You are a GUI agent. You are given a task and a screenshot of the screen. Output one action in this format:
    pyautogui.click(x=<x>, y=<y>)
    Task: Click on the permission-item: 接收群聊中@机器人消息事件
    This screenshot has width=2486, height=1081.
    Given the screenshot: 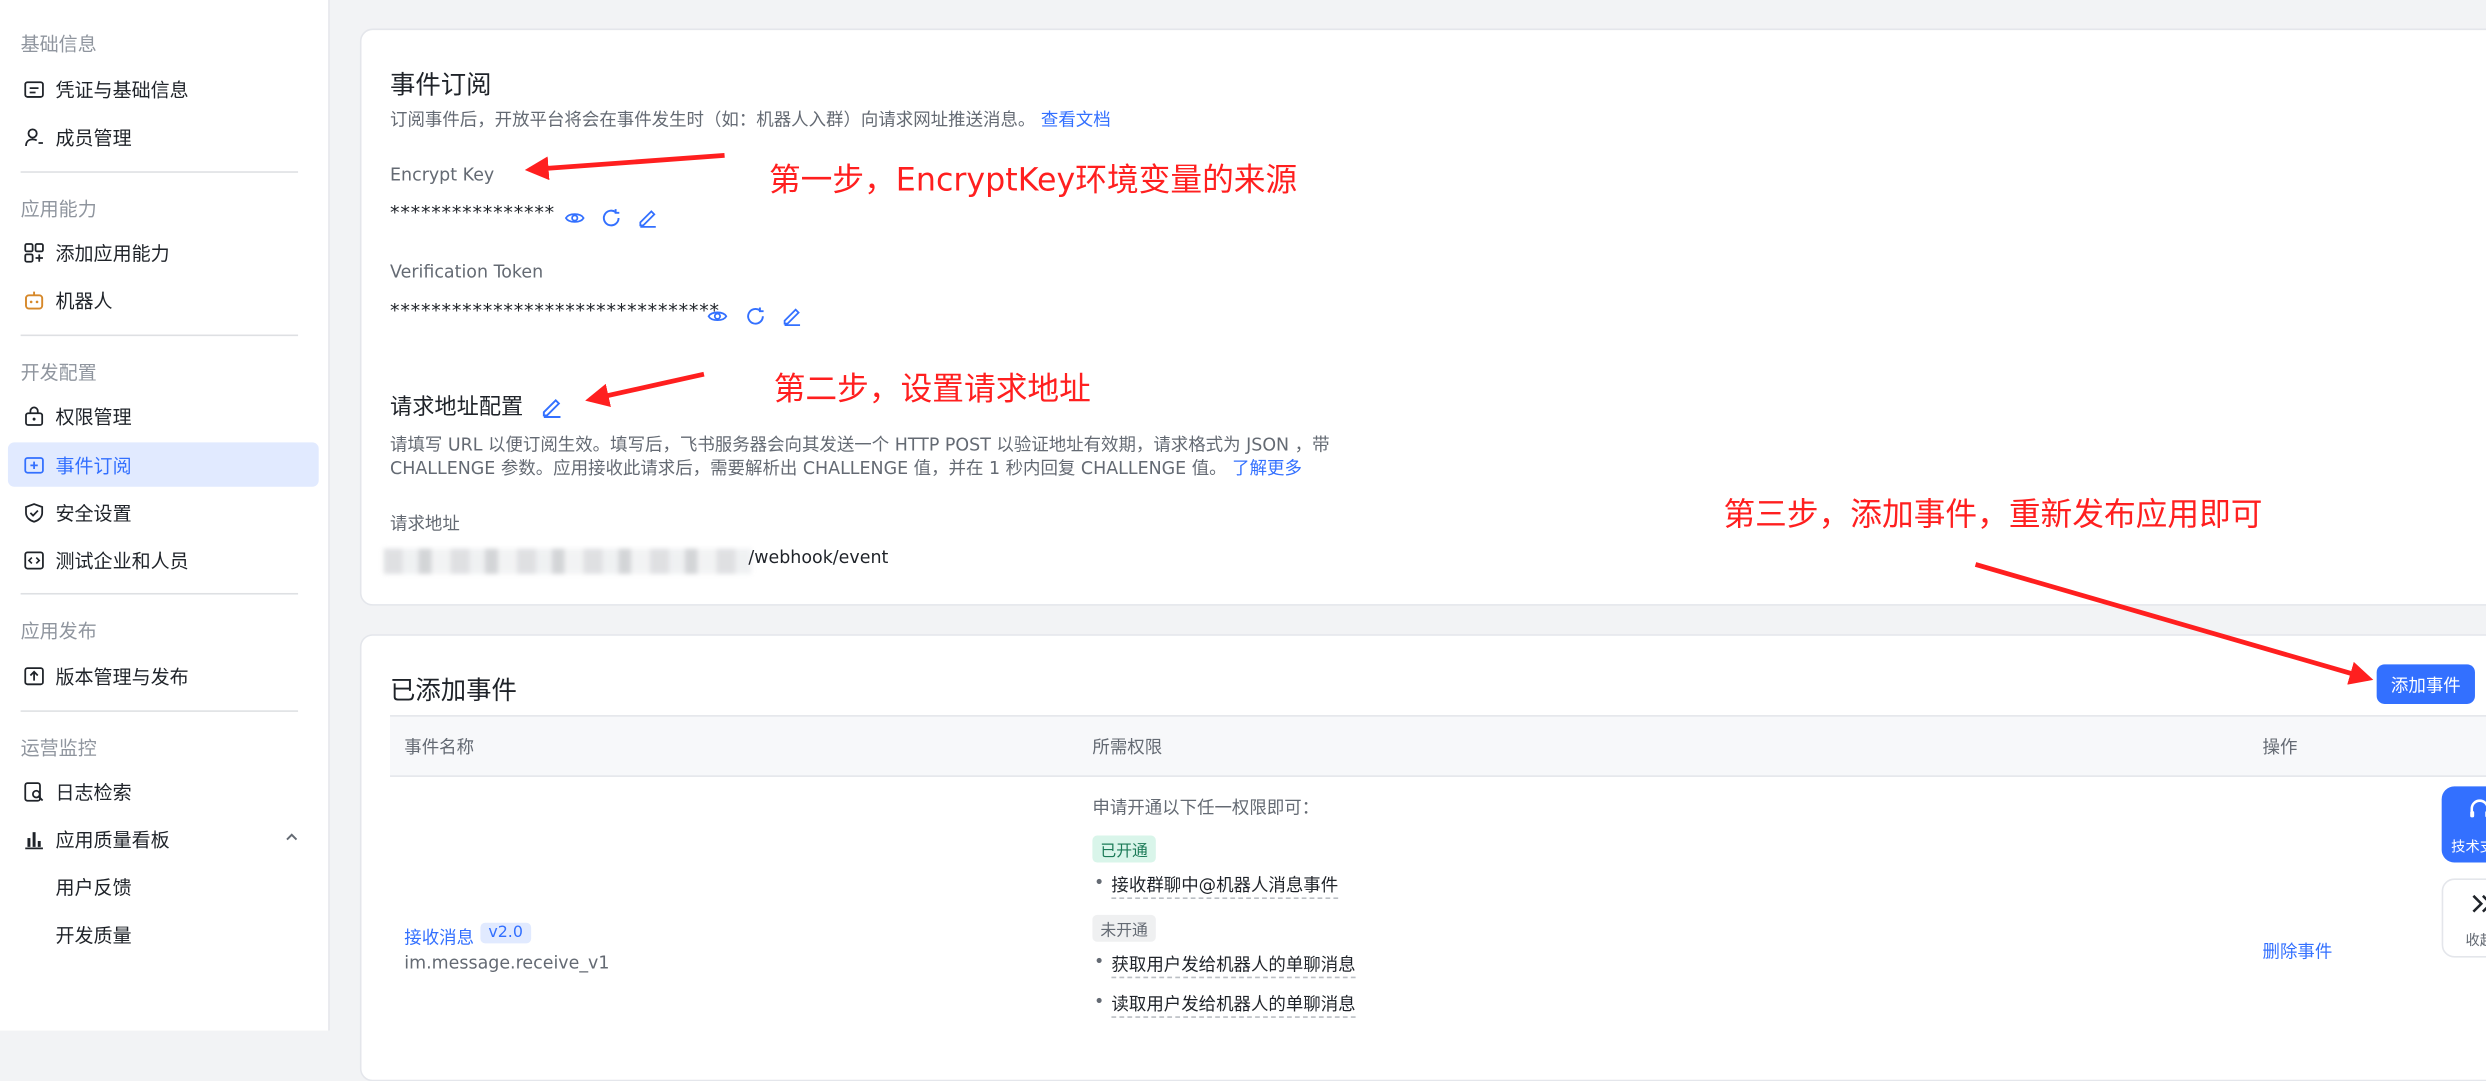 What is the action you would take?
    pyautogui.click(x=1216, y=885)
    